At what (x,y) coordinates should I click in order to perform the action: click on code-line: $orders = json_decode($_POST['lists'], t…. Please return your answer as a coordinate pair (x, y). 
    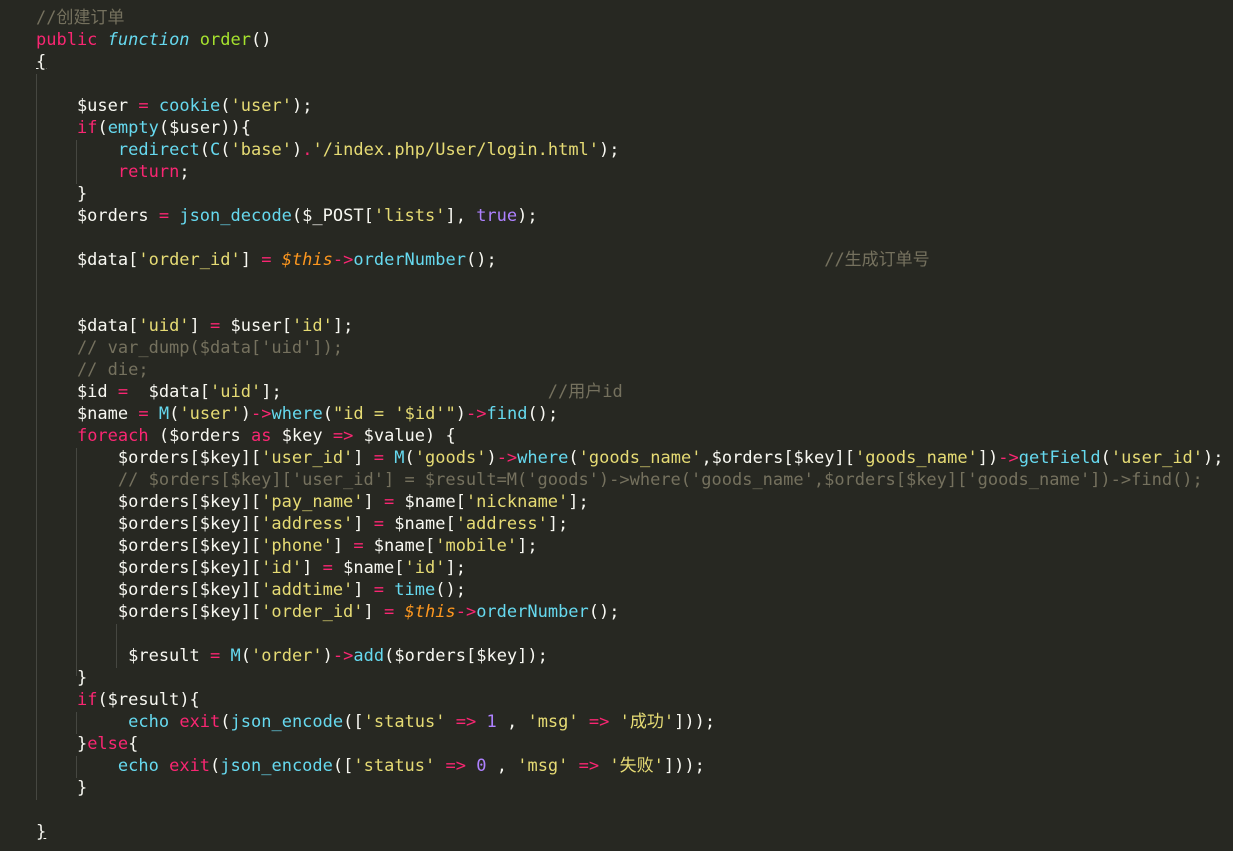
    Looking at the image, I should click on (630, 216).